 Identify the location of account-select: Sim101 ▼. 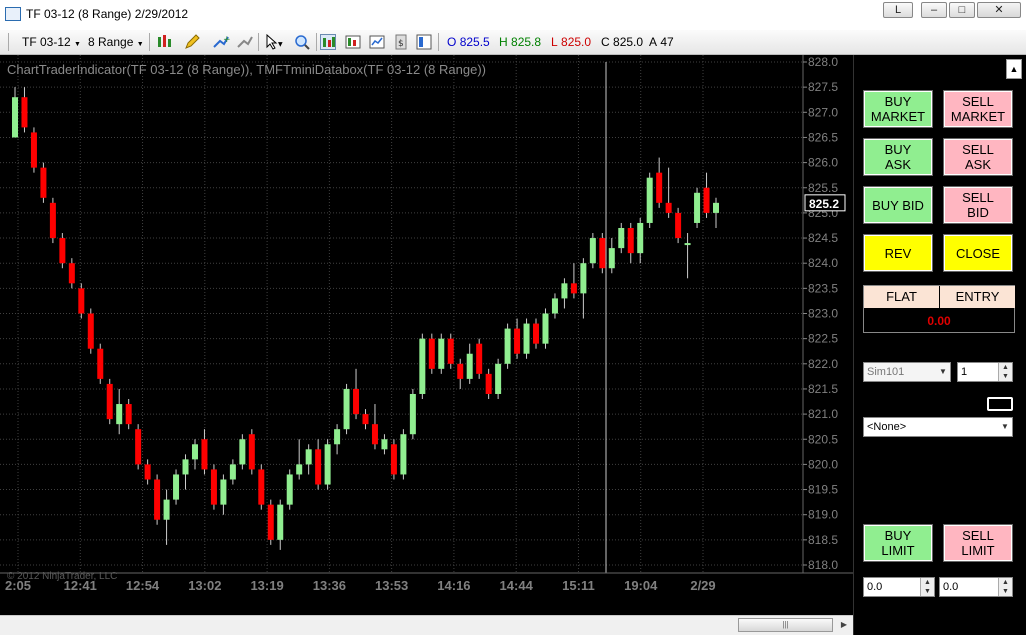
(907, 372).